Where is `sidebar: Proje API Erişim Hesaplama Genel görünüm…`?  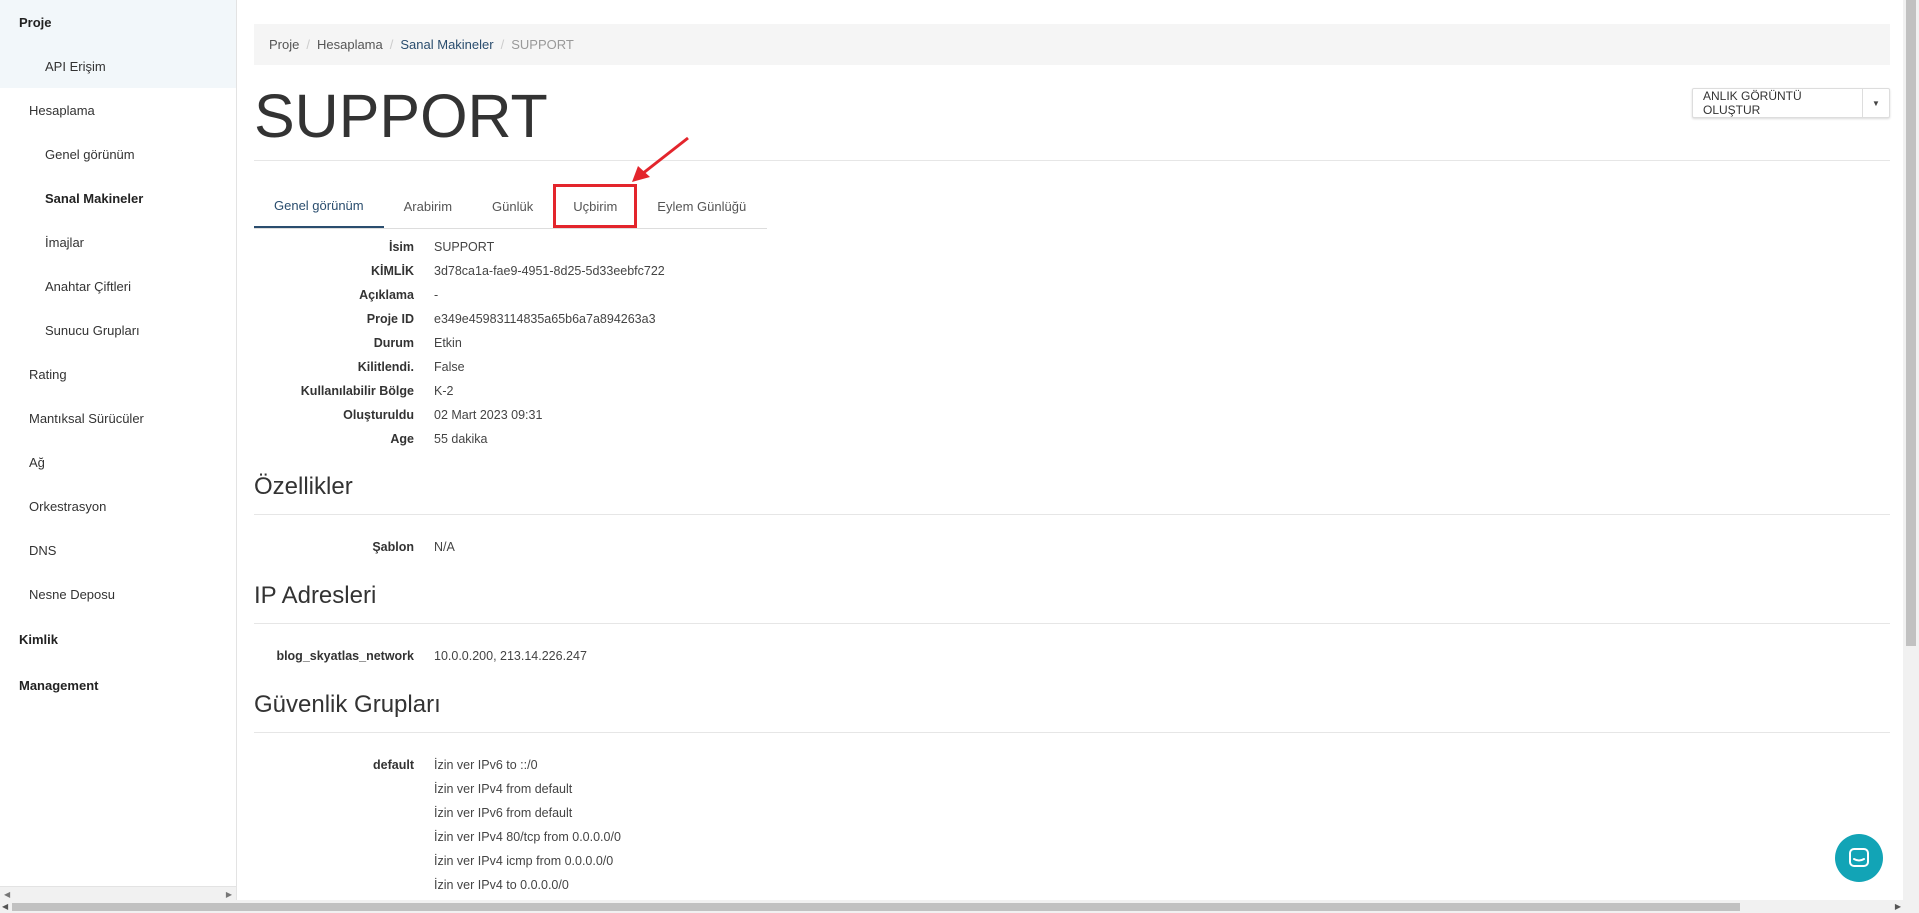 sidebar: Proje API Erişim Hesaplama Genel görünüm… is located at coordinates (118, 456).